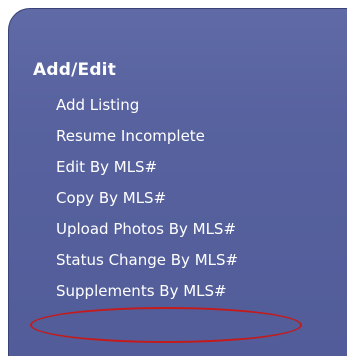  Describe the element at coordinates (147, 264) in the screenshot. I see `menu-item-status-change-by-mls: Status Change By MLS#` at that location.